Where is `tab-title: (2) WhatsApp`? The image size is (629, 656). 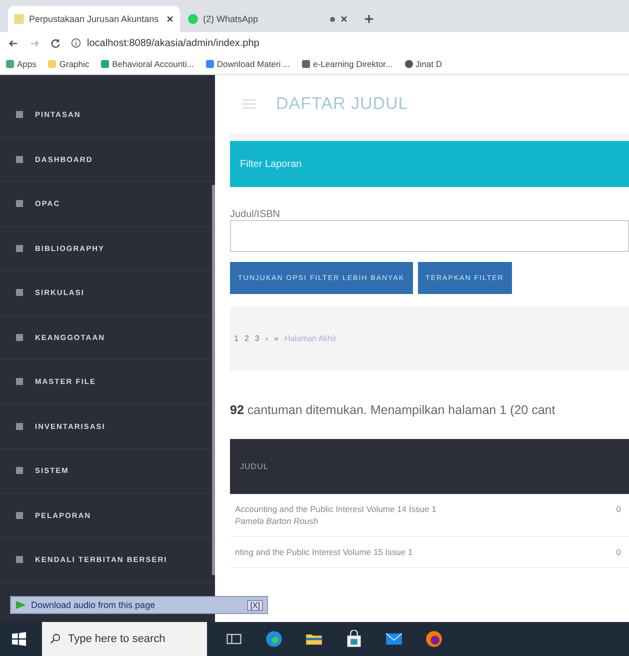 tab-title: (2) WhatsApp is located at coordinates (231, 19).